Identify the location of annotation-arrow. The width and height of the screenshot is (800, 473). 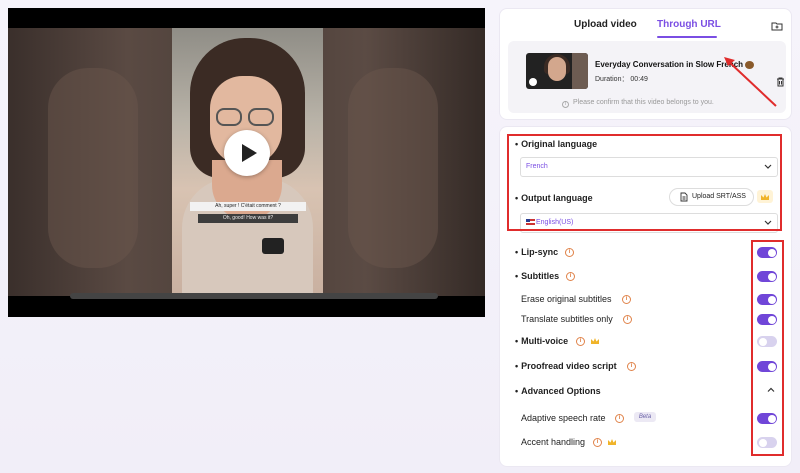
(750, 82).